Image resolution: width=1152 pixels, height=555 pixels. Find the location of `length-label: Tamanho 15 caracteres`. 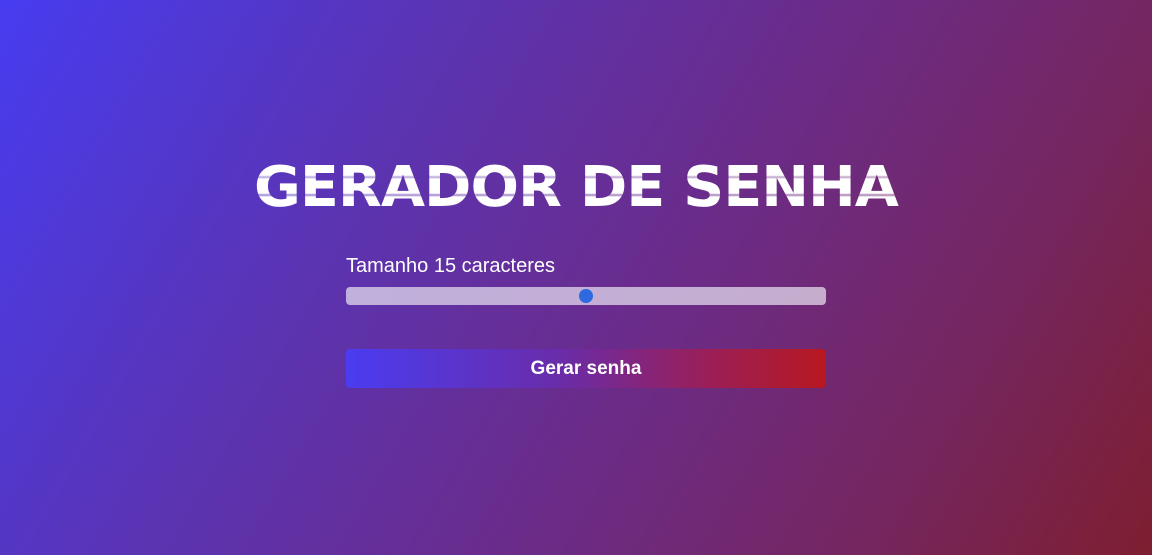

length-label: Tamanho 15 caracteres is located at coordinates (451, 266).